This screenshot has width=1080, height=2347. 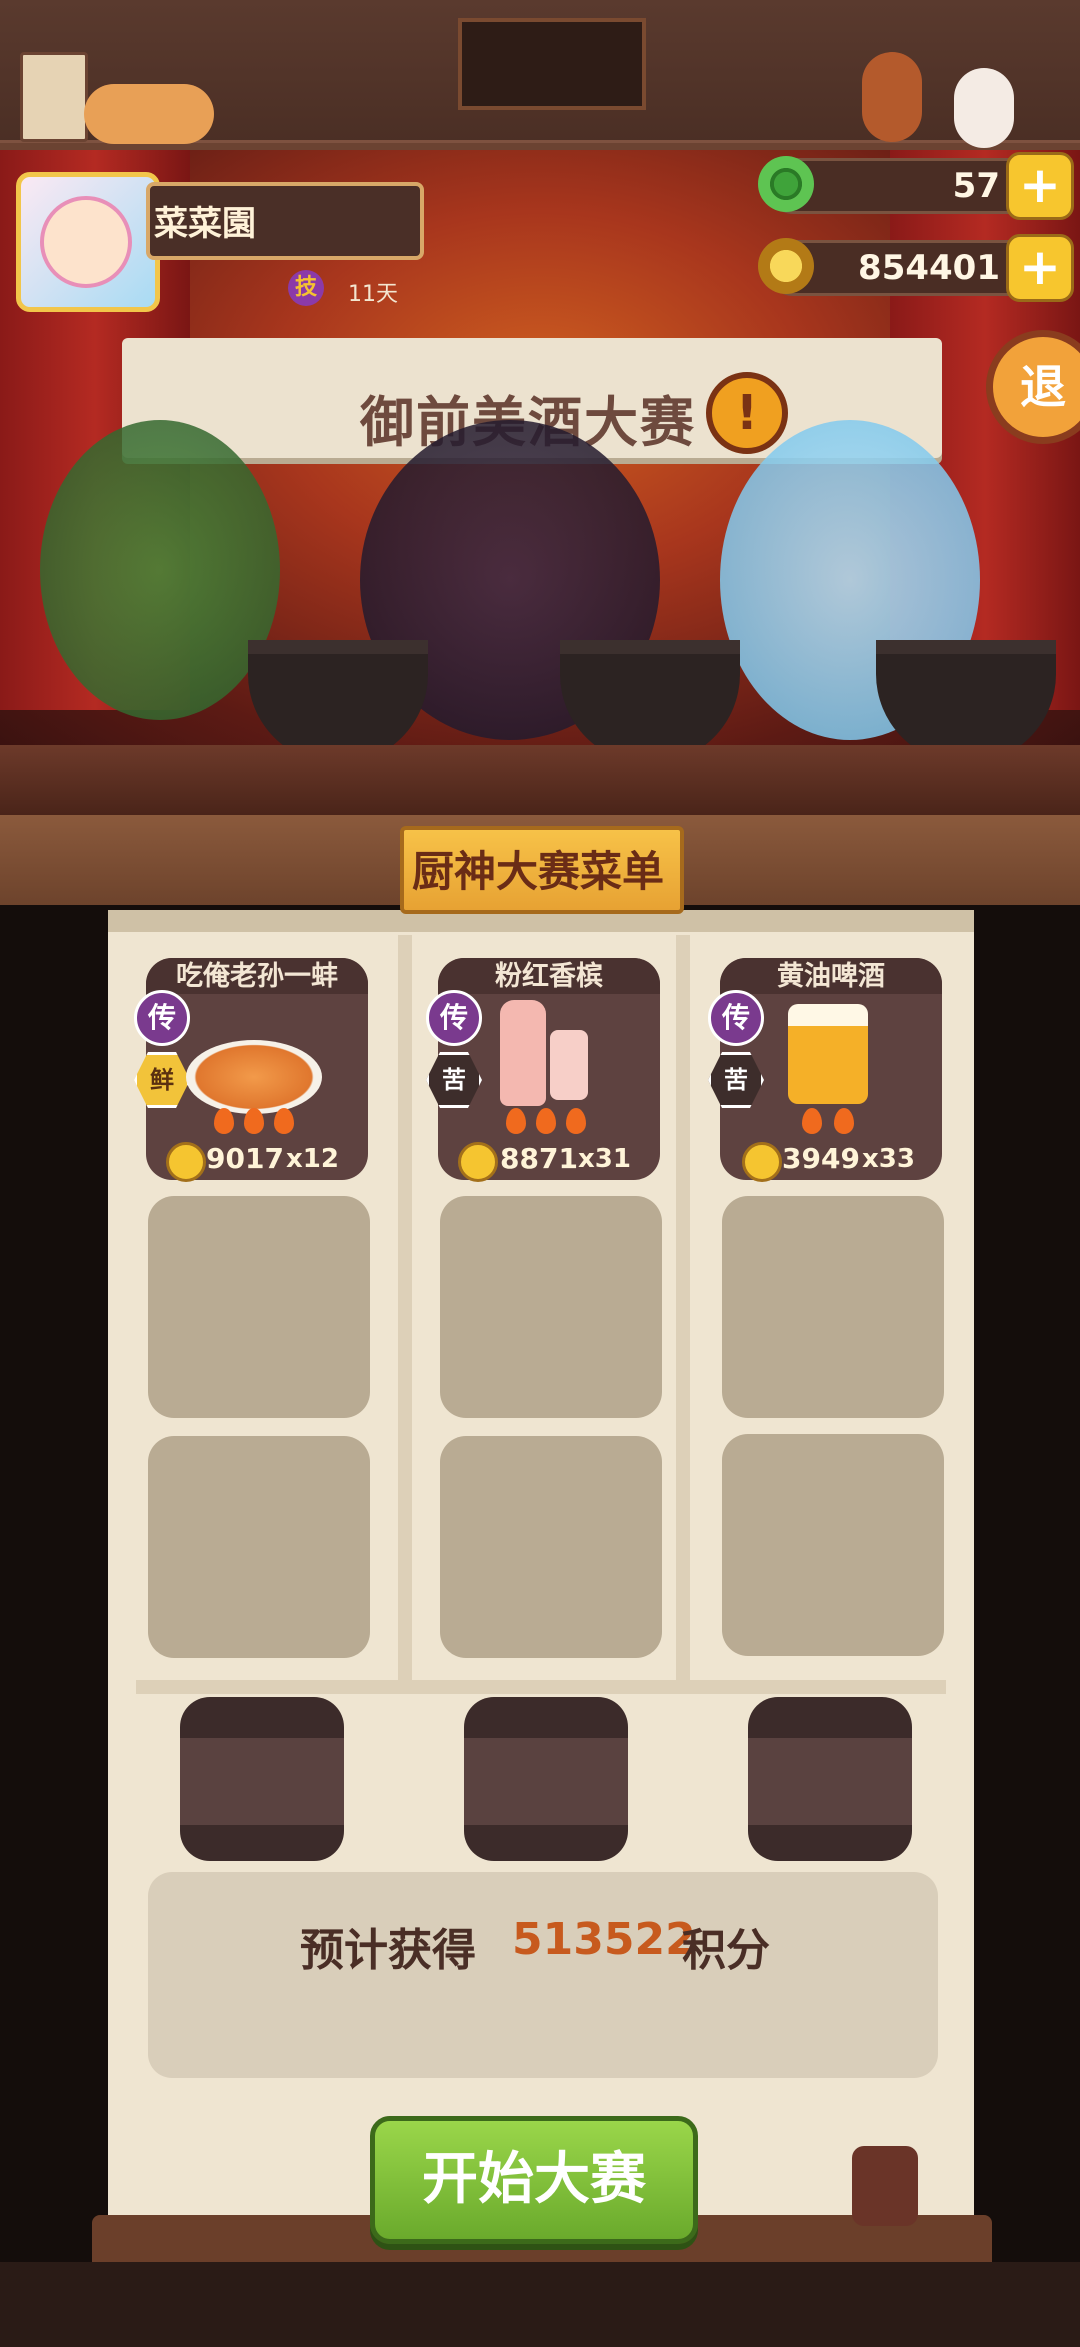 What do you see at coordinates (552, 64) in the screenshot?
I see `hanging-scroll-icon` at bounding box center [552, 64].